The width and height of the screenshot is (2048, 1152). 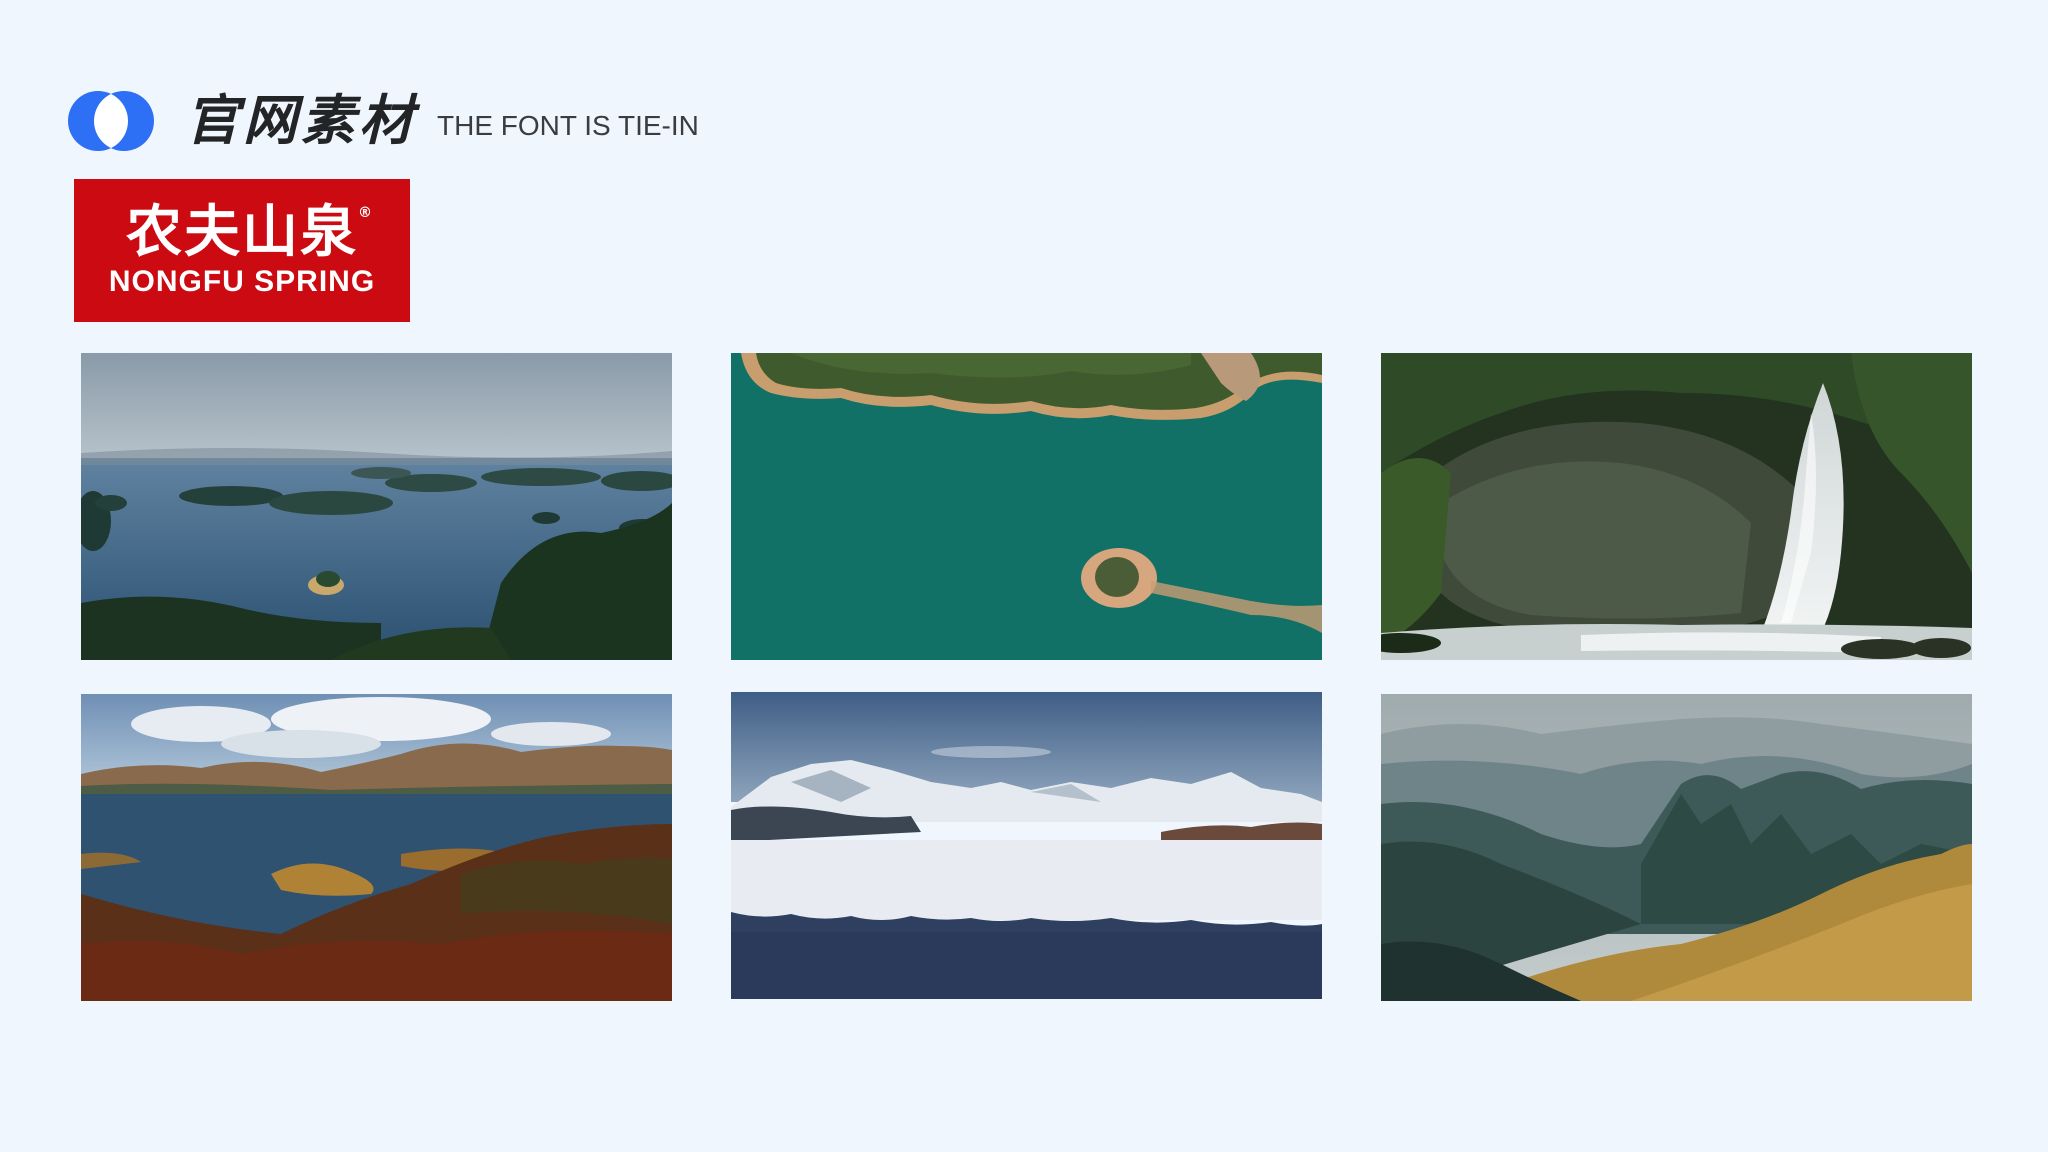 I want to click on photo-snowy-mountains-river, so click(x=1026, y=845).